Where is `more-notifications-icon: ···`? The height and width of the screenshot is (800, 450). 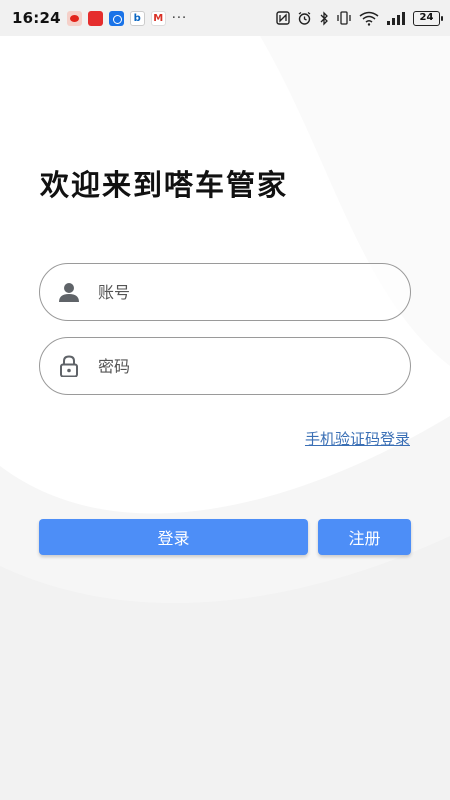 more-notifications-icon: ··· is located at coordinates (179, 18).